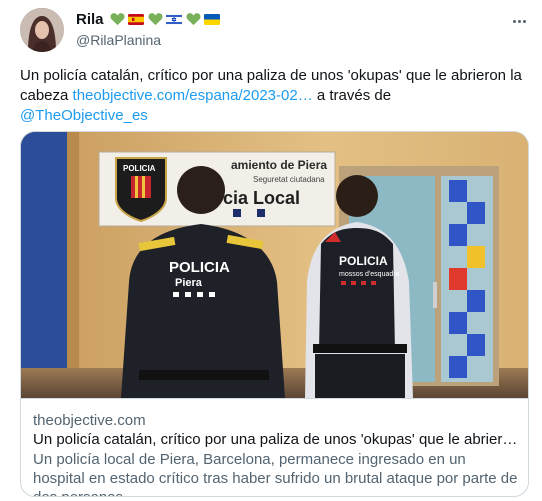  What do you see at coordinates (352, 95) in the screenshot?
I see `tweet-text-part2: a través de` at bounding box center [352, 95].